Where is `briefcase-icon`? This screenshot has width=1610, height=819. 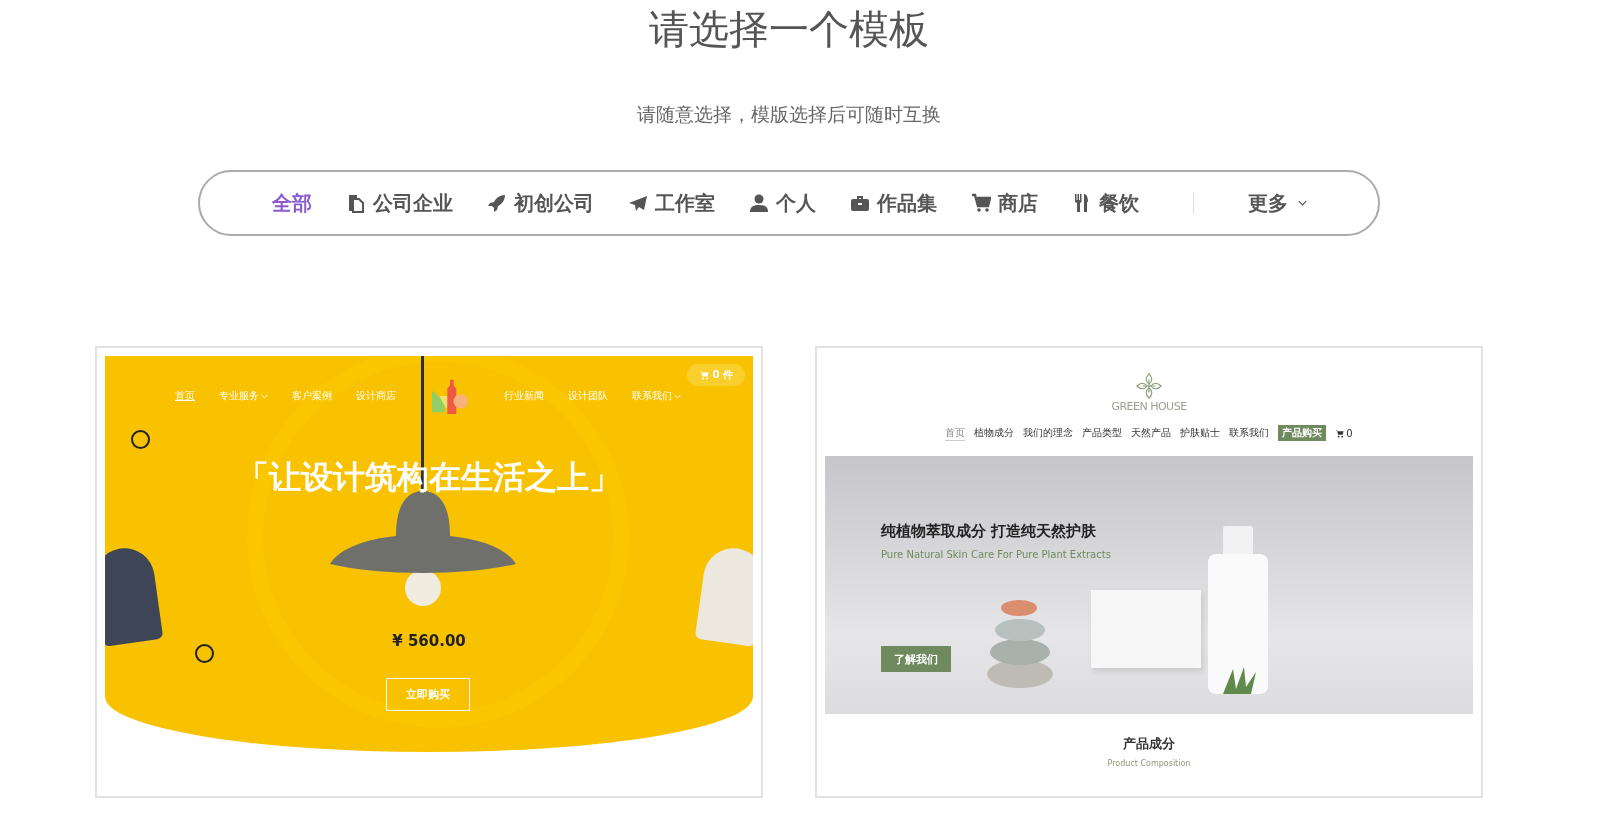 briefcase-icon is located at coordinates (859, 203).